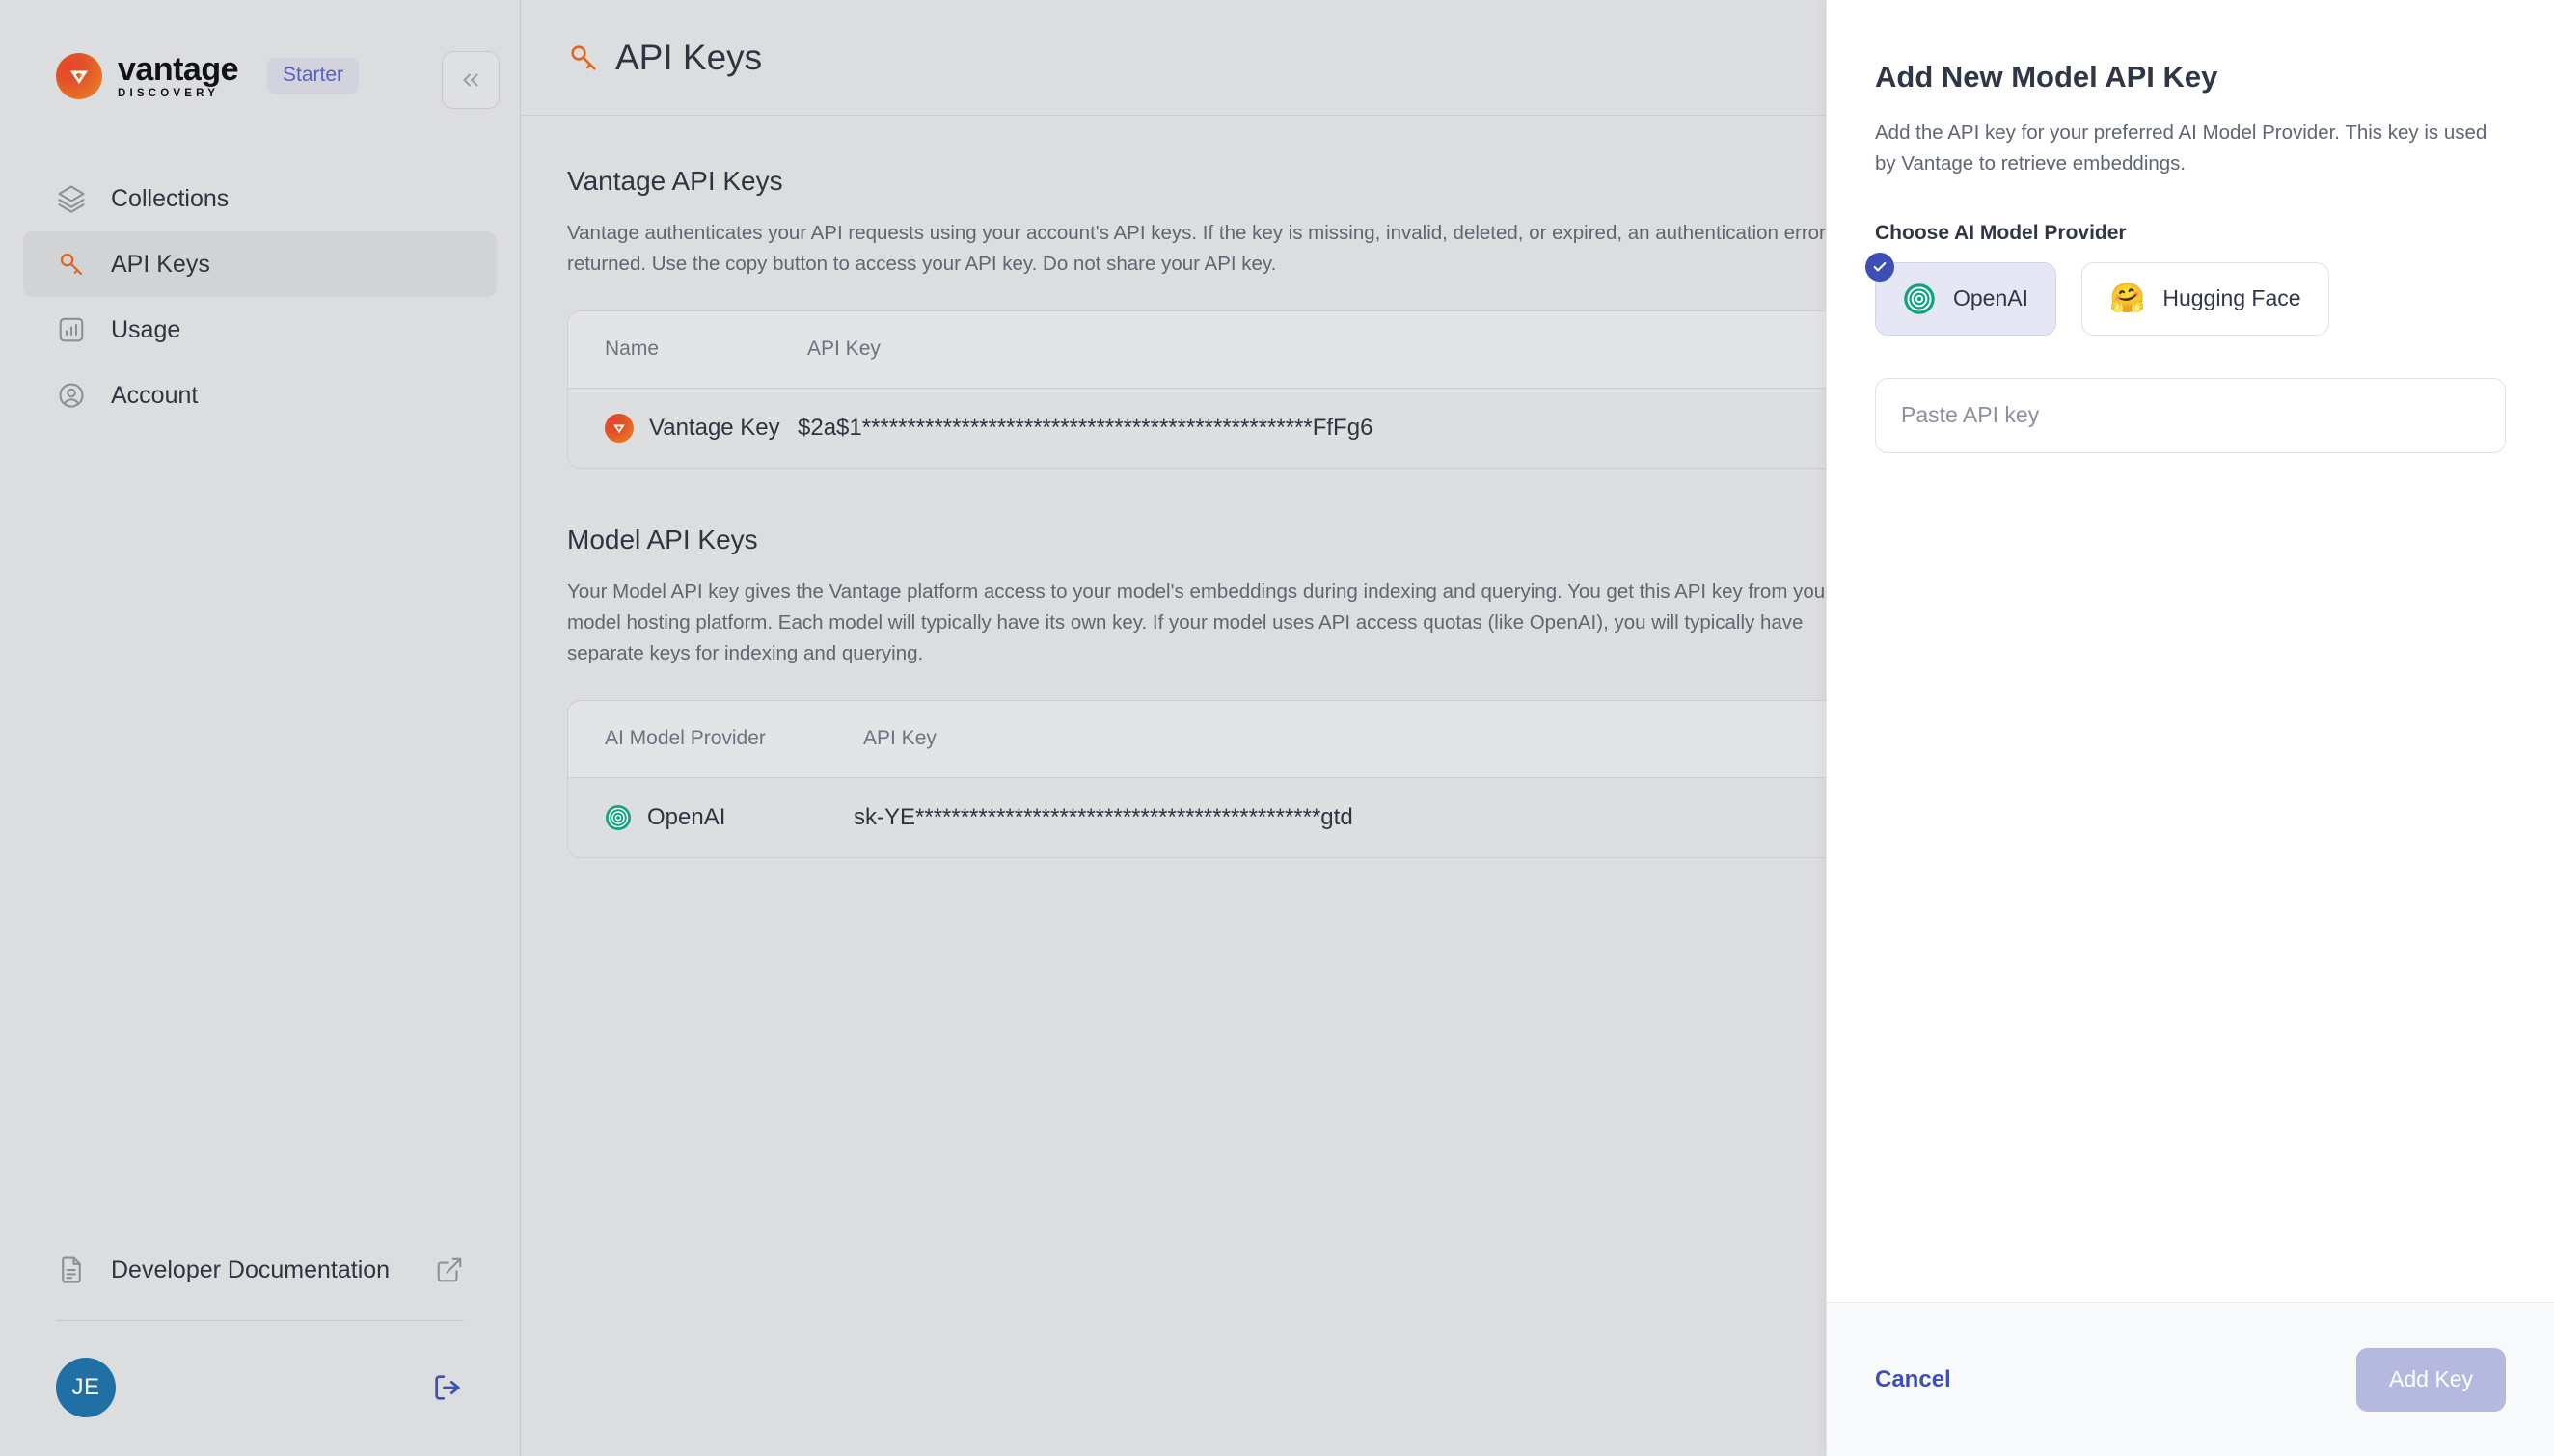  What do you see at coordinates (160, 264) in the screenshot?
I see `sidebar-item-label: API Keys` at bounding box center [160, 264].